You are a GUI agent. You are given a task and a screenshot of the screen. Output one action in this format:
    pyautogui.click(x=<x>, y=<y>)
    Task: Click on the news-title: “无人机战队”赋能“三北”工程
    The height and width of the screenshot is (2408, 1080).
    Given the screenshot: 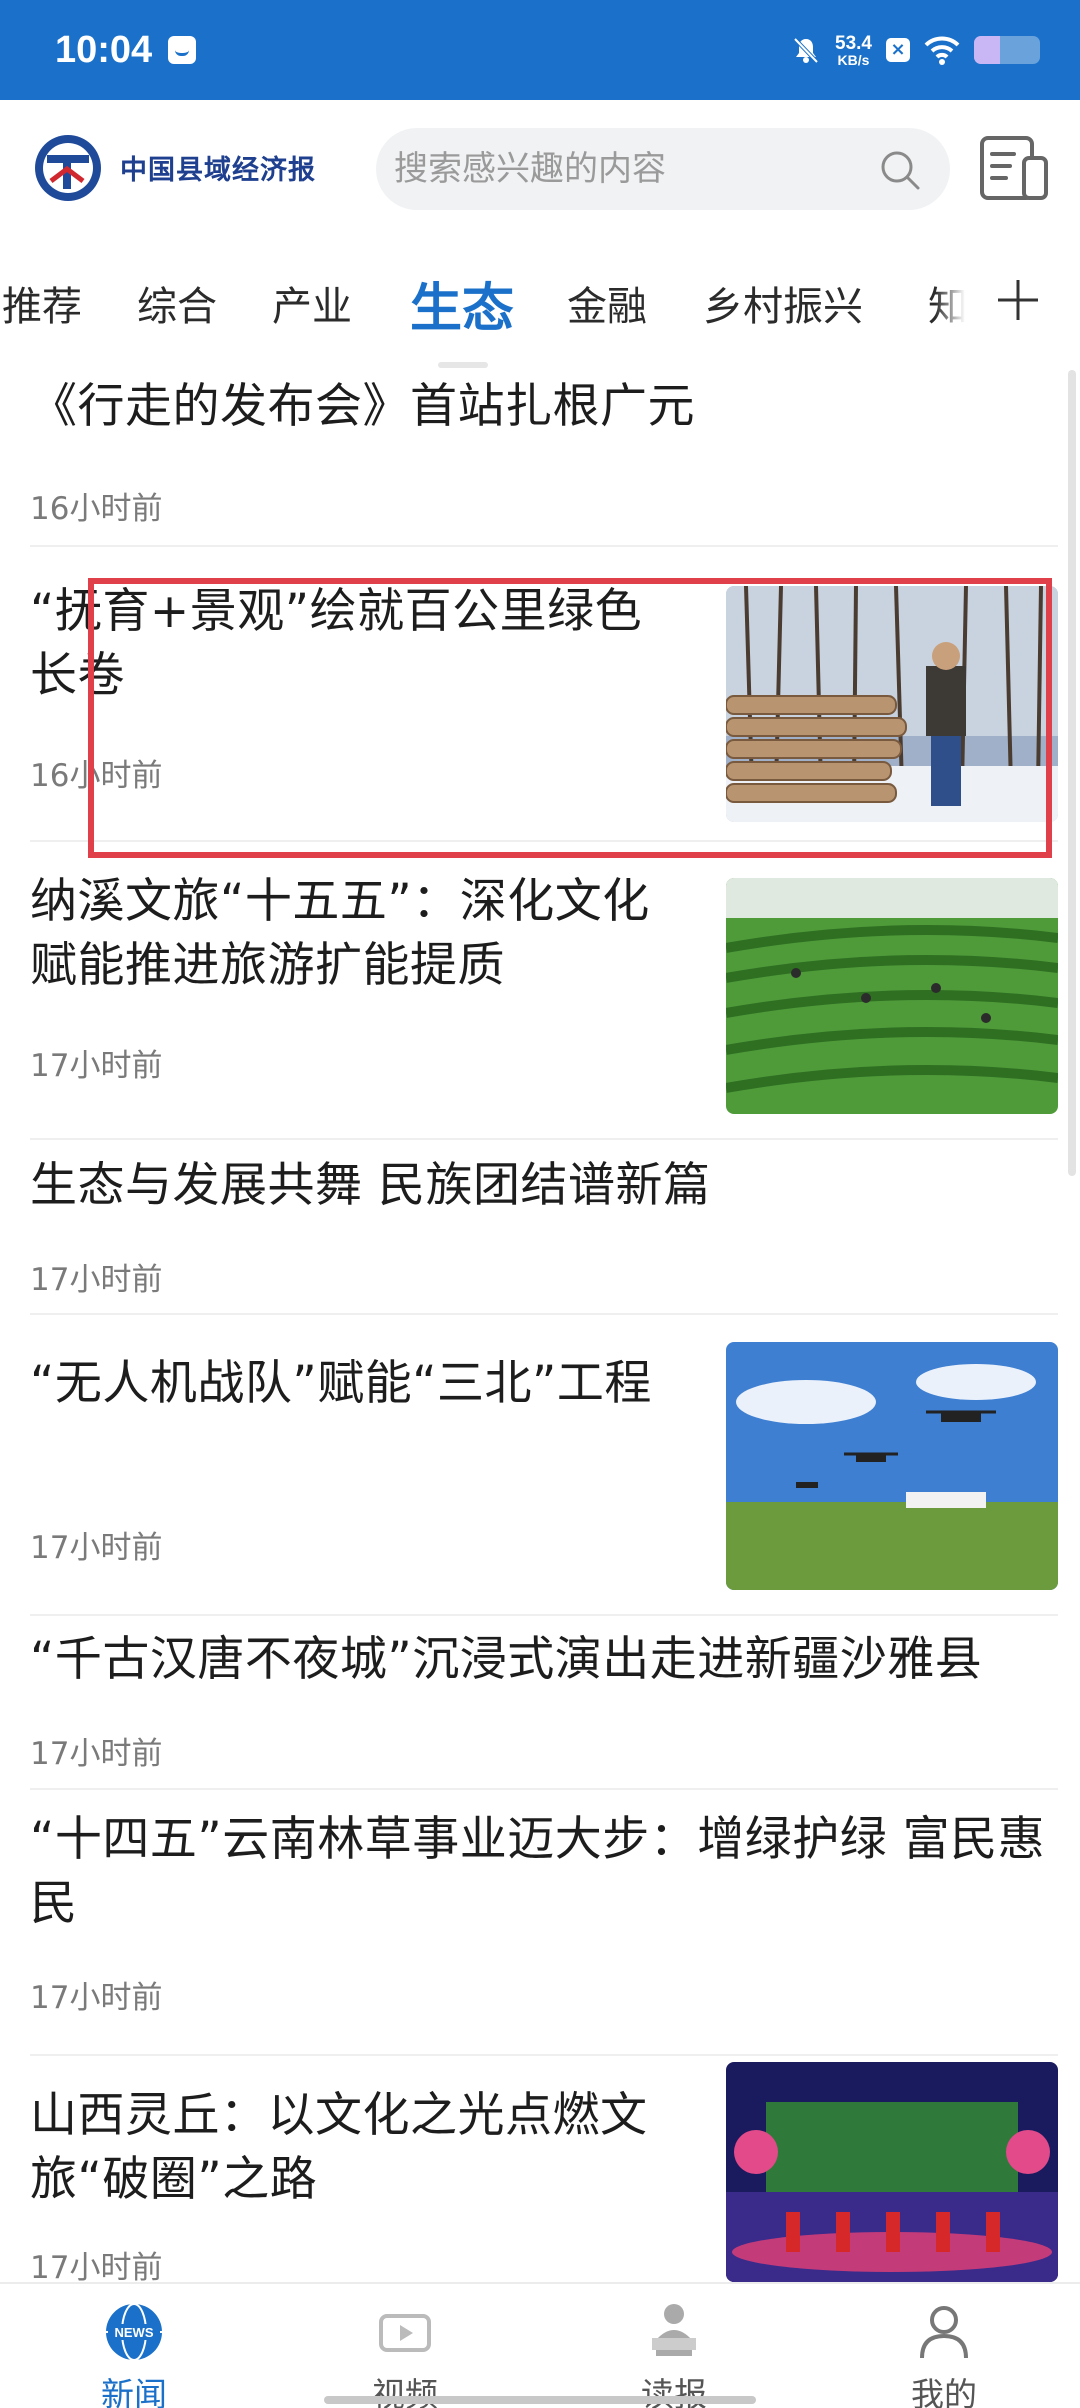 What is the action you would take?
    pyautogui.click(x=341, y=1383)
    